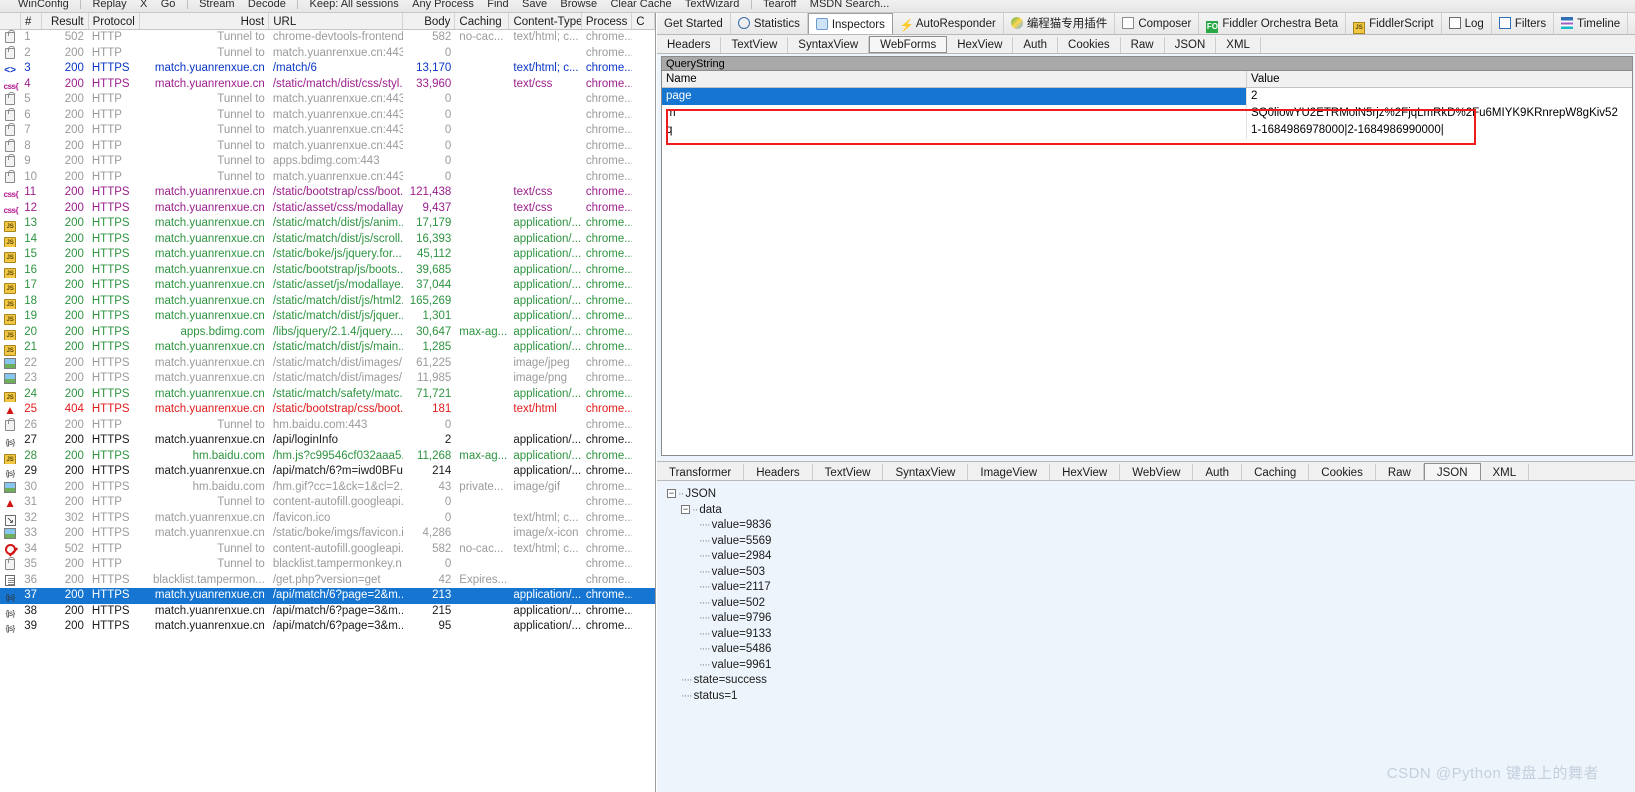  I want to click on response-subtab-xml: XML, so click(1505, 472).